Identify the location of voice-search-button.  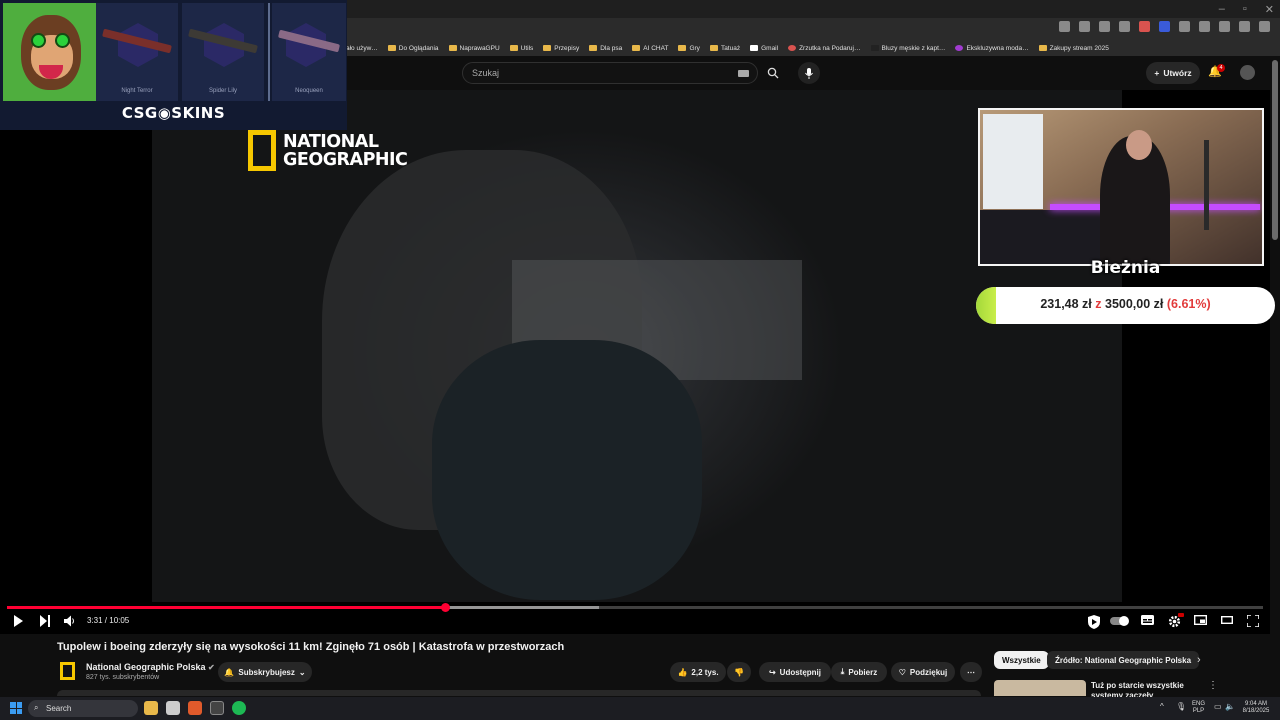
(809, 73).